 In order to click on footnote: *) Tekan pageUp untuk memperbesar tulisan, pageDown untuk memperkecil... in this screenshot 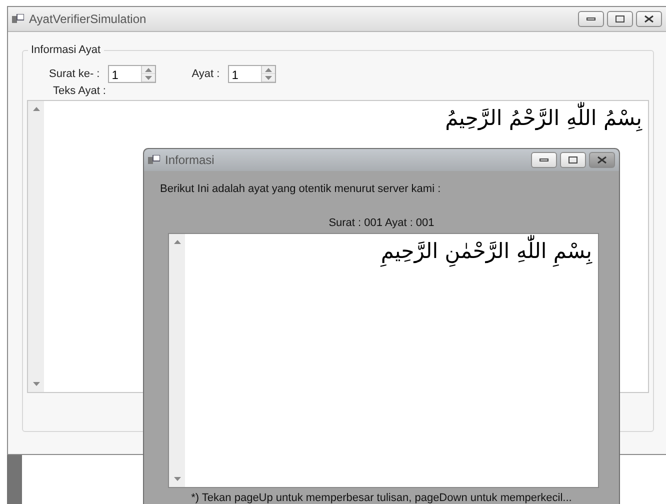, I will do `click(381, 498)`.